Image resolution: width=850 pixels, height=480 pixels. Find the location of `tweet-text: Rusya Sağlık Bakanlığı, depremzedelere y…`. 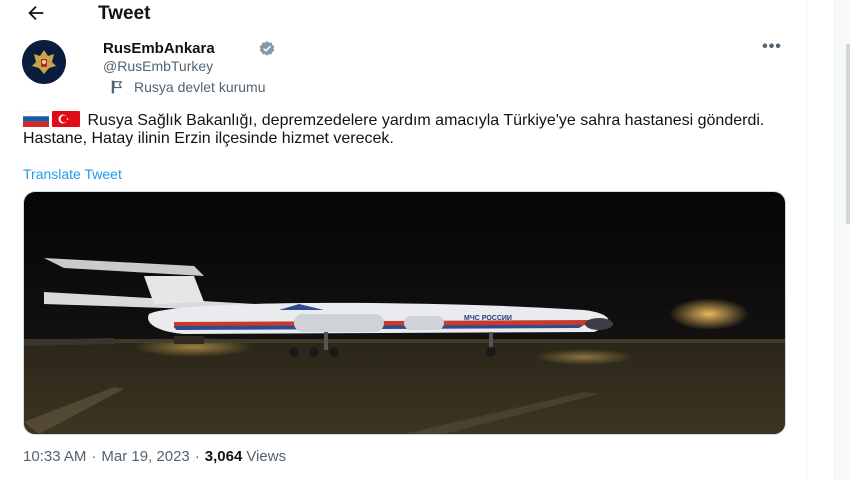

tweet-text: Rusya Sağlık Bakanlığı, depremzedelere y… is located at coordinates (408, 129).